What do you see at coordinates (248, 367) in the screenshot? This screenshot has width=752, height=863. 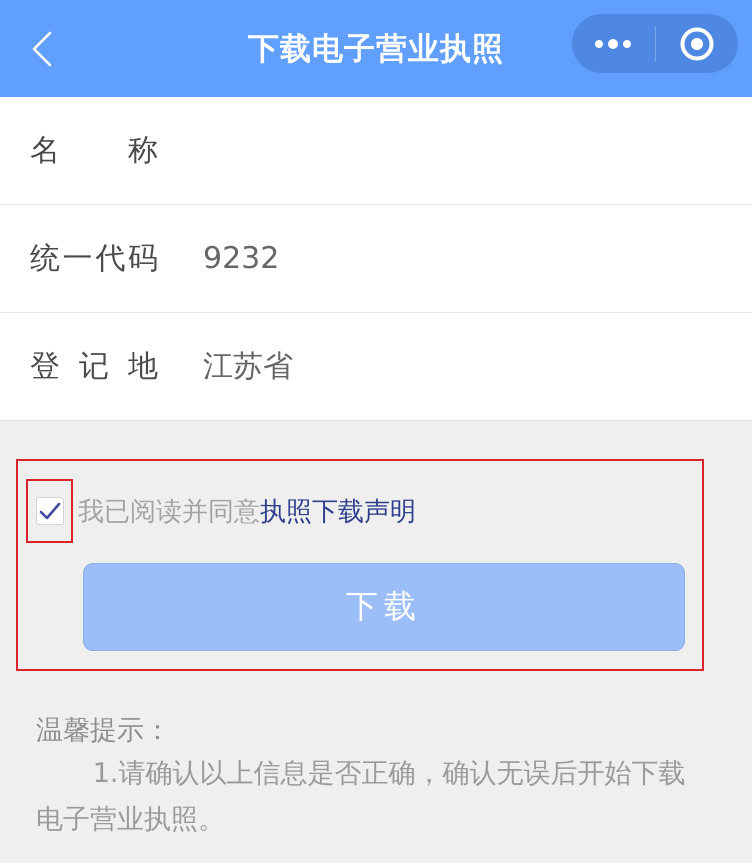 I see `field-value: 江苏省` at bounding box center [248, 367].